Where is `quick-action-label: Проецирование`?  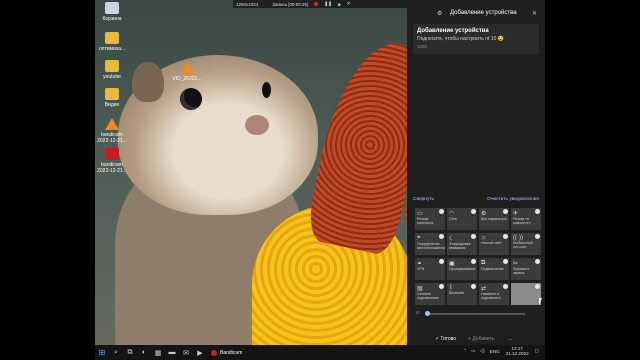 quick-action-label: Проецирование is located at coordinates (462, 269).